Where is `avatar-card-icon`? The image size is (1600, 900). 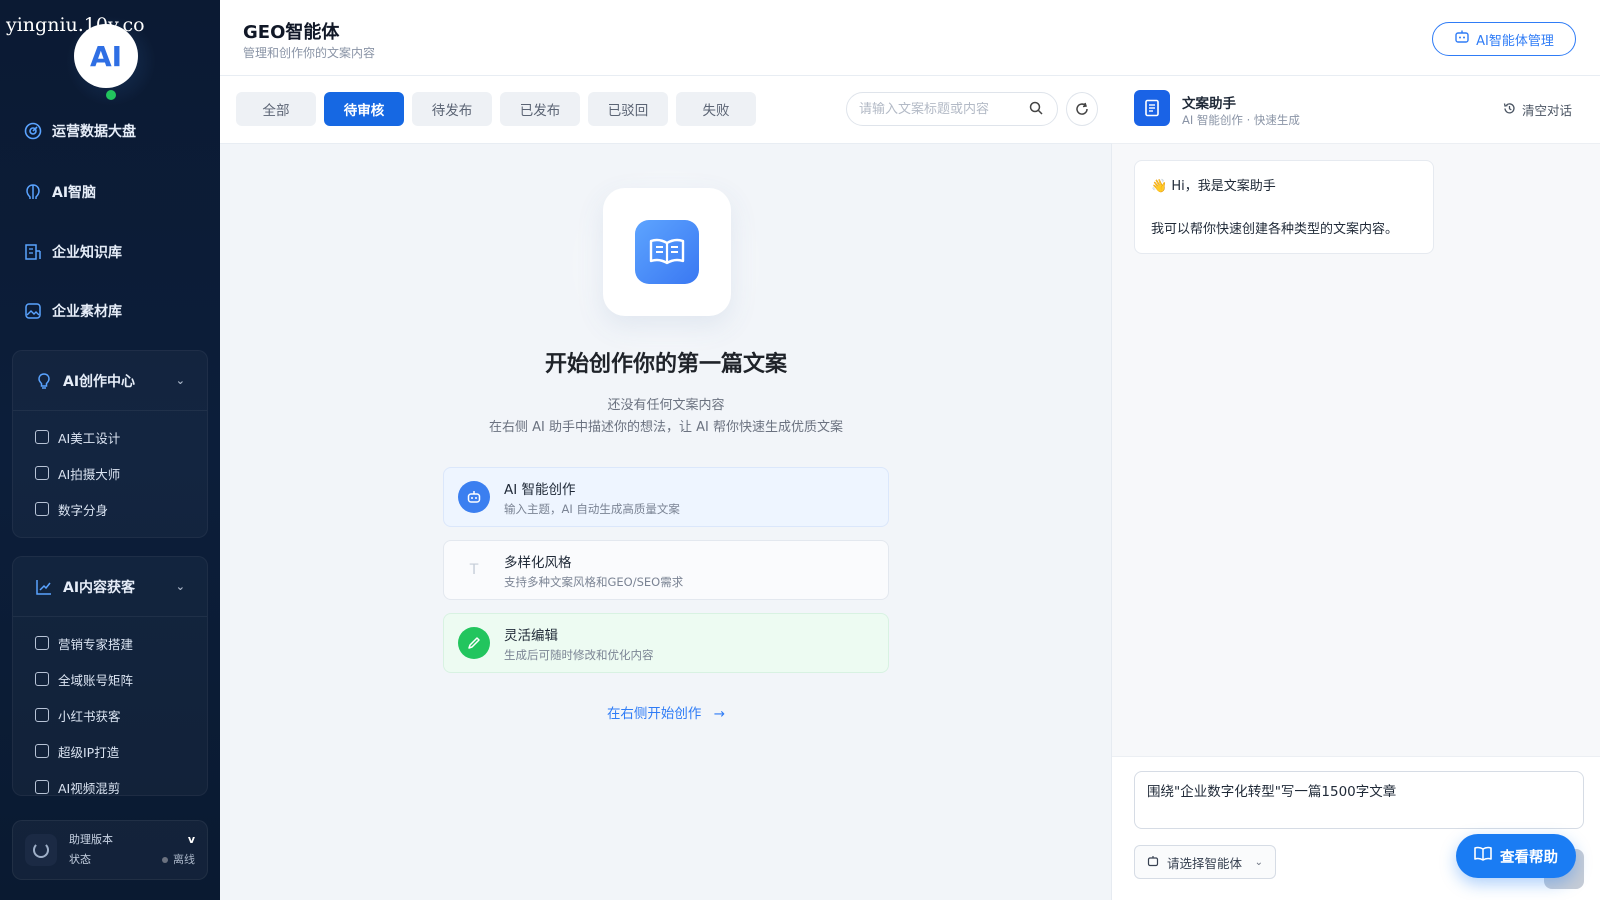 avatar-card-icon is located at coordinates (42, 509).